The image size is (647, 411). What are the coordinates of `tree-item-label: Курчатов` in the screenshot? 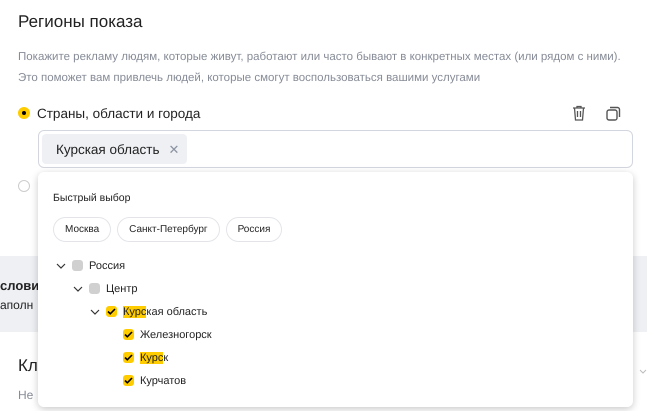 It's located at (163, 380).